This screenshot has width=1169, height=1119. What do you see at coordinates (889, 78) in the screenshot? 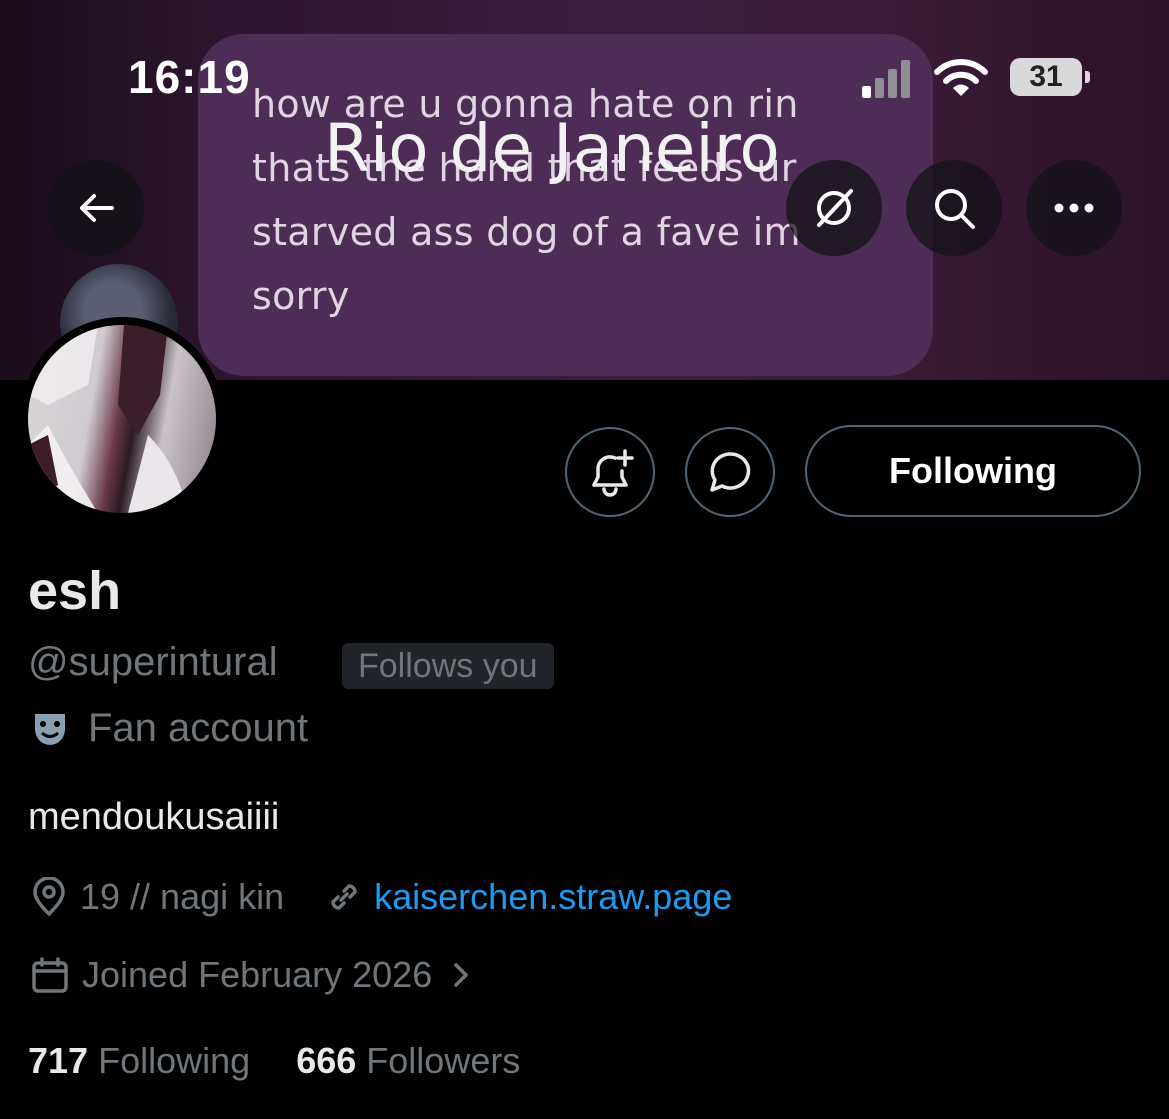
I see `cellular-signal-icon` at bounding box center [889, 78].